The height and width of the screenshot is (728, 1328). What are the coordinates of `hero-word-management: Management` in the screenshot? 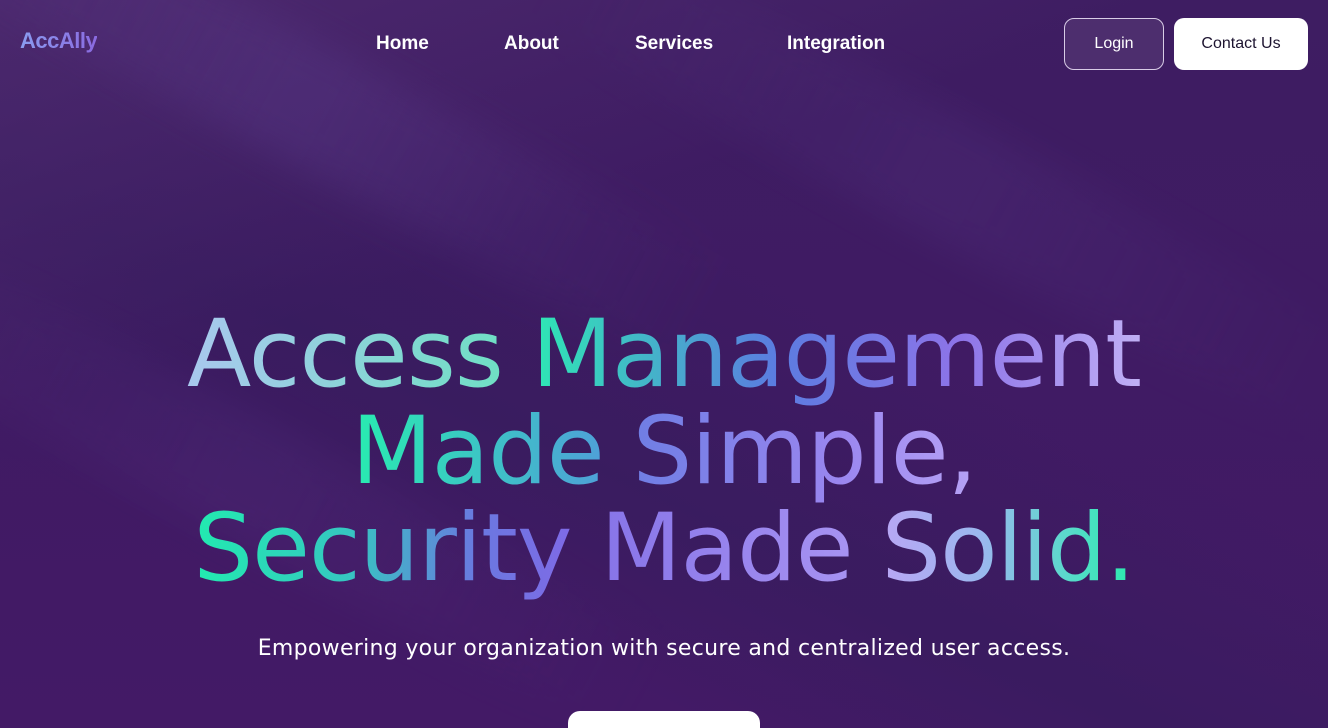 It's located at (836, 354).